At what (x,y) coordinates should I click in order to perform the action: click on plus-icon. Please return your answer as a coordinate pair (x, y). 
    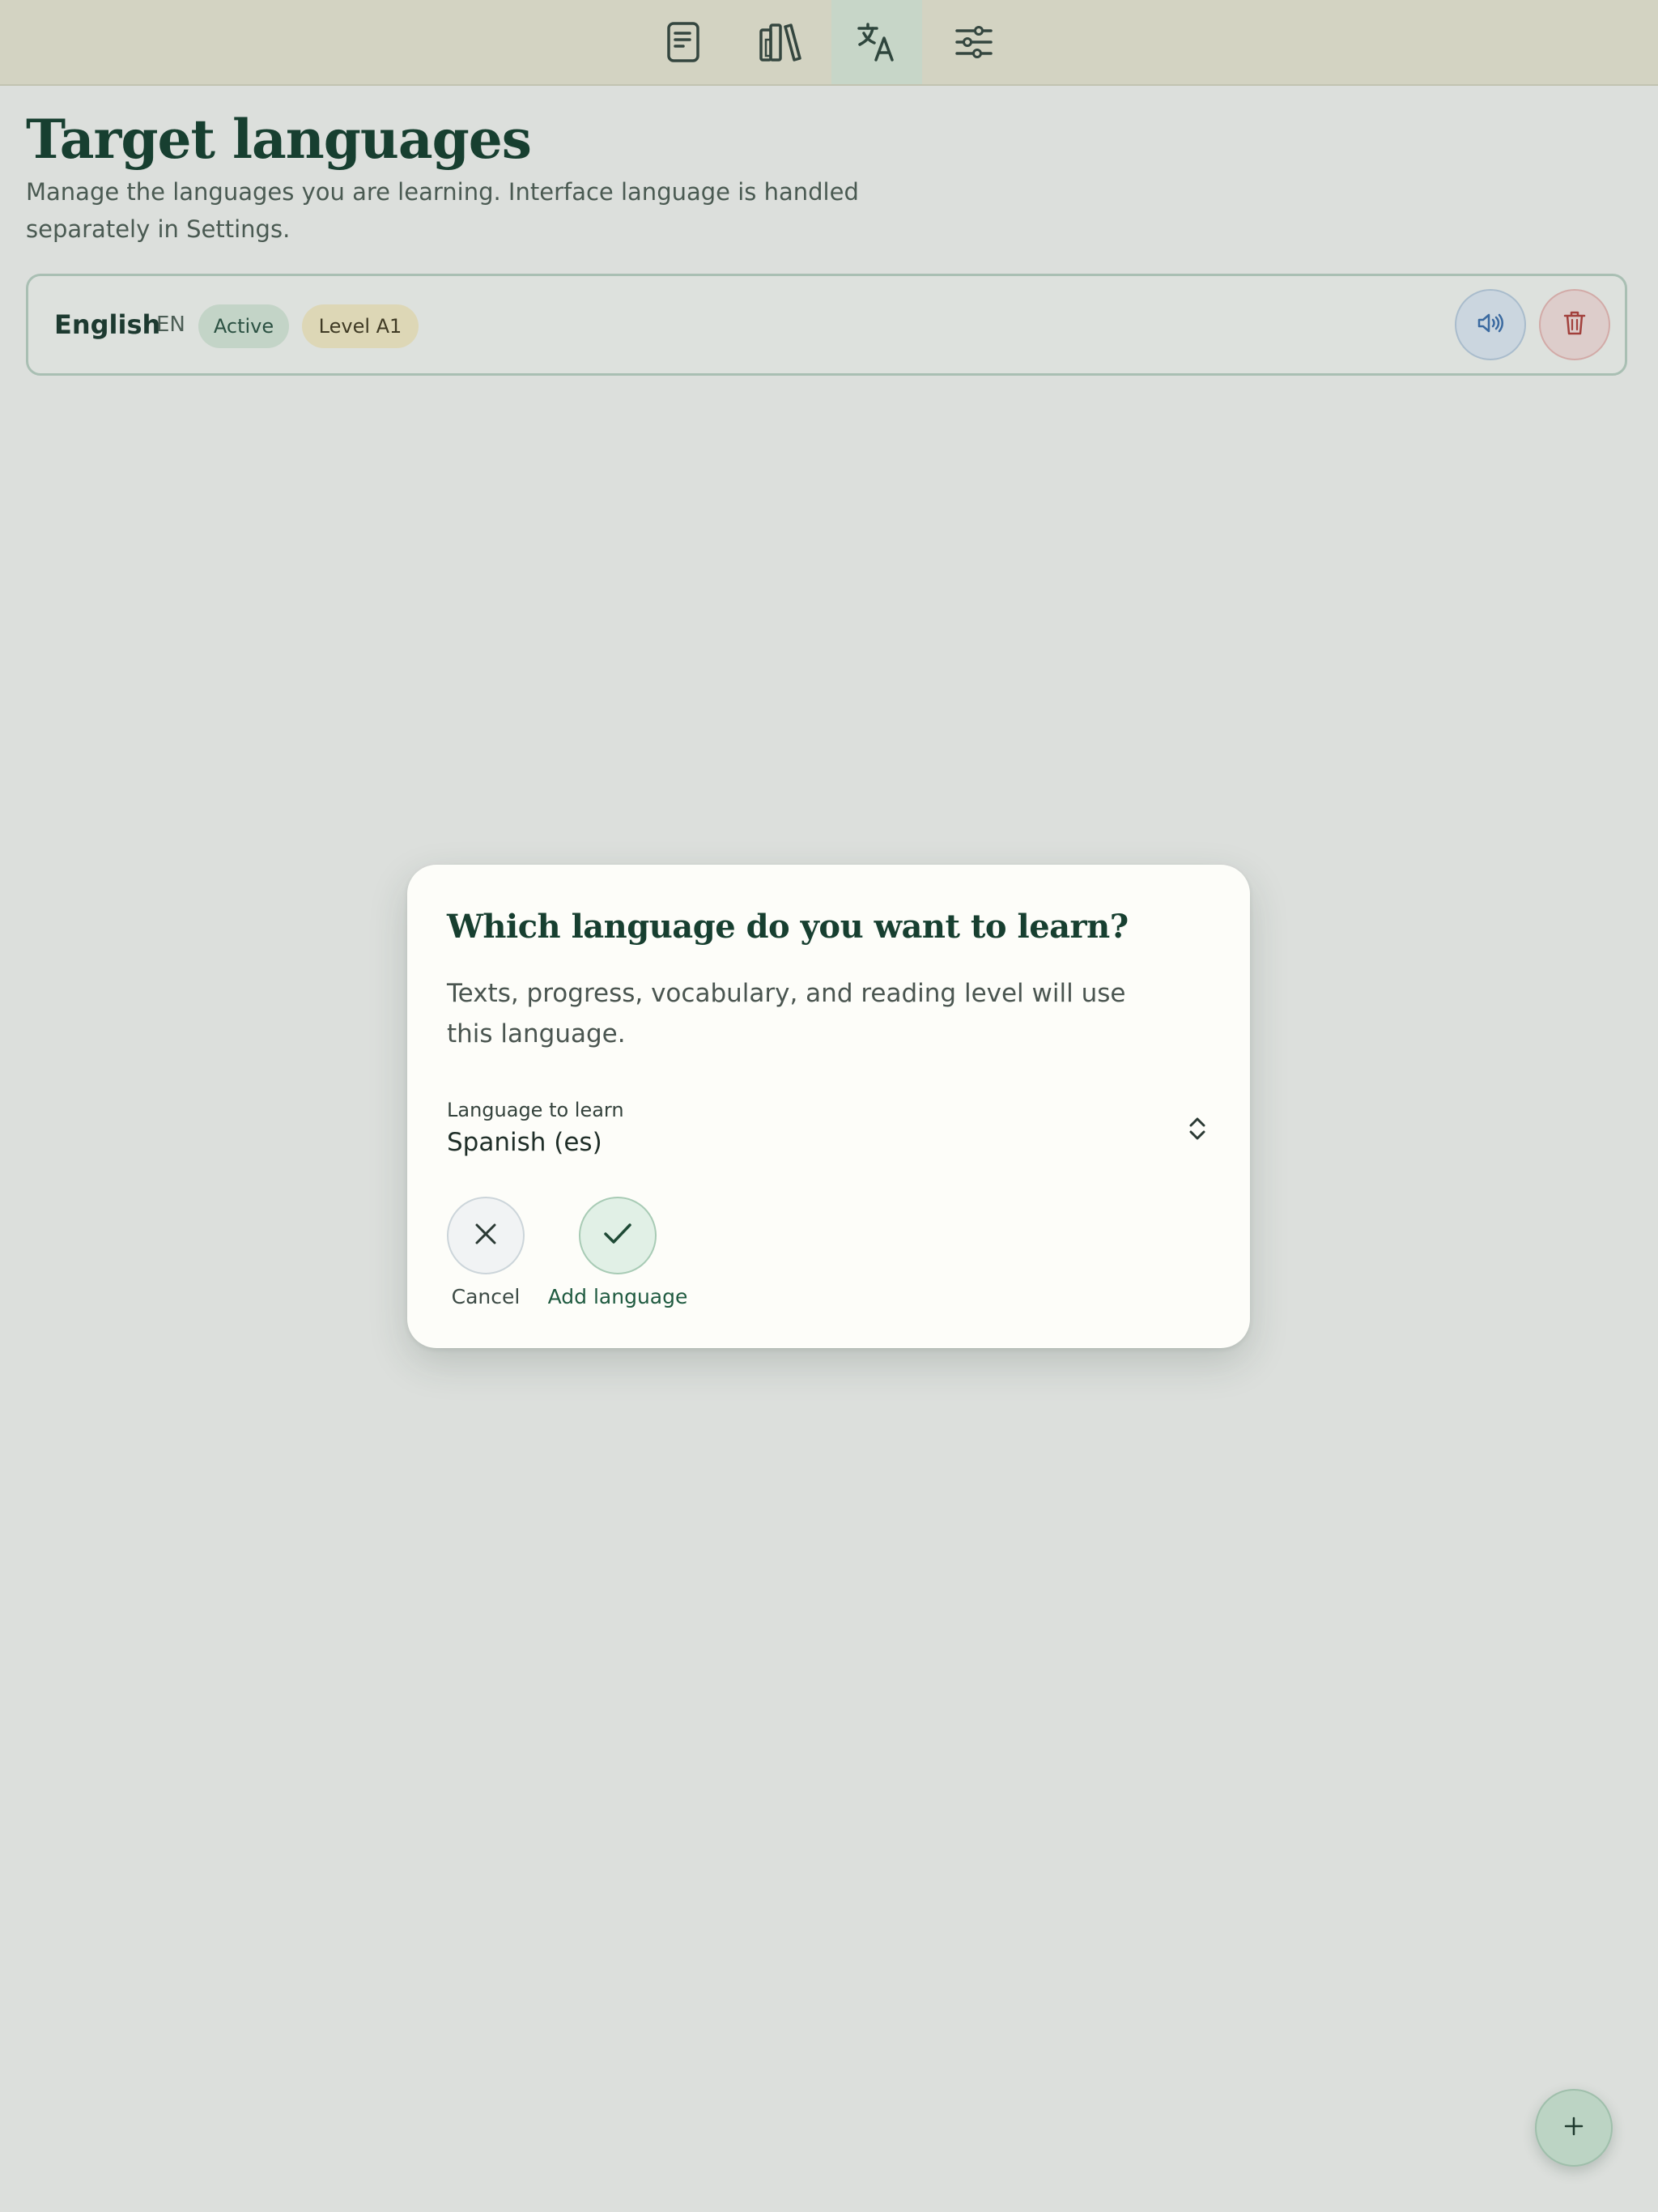
    Looking at the image, I should click on (1573, 2128).